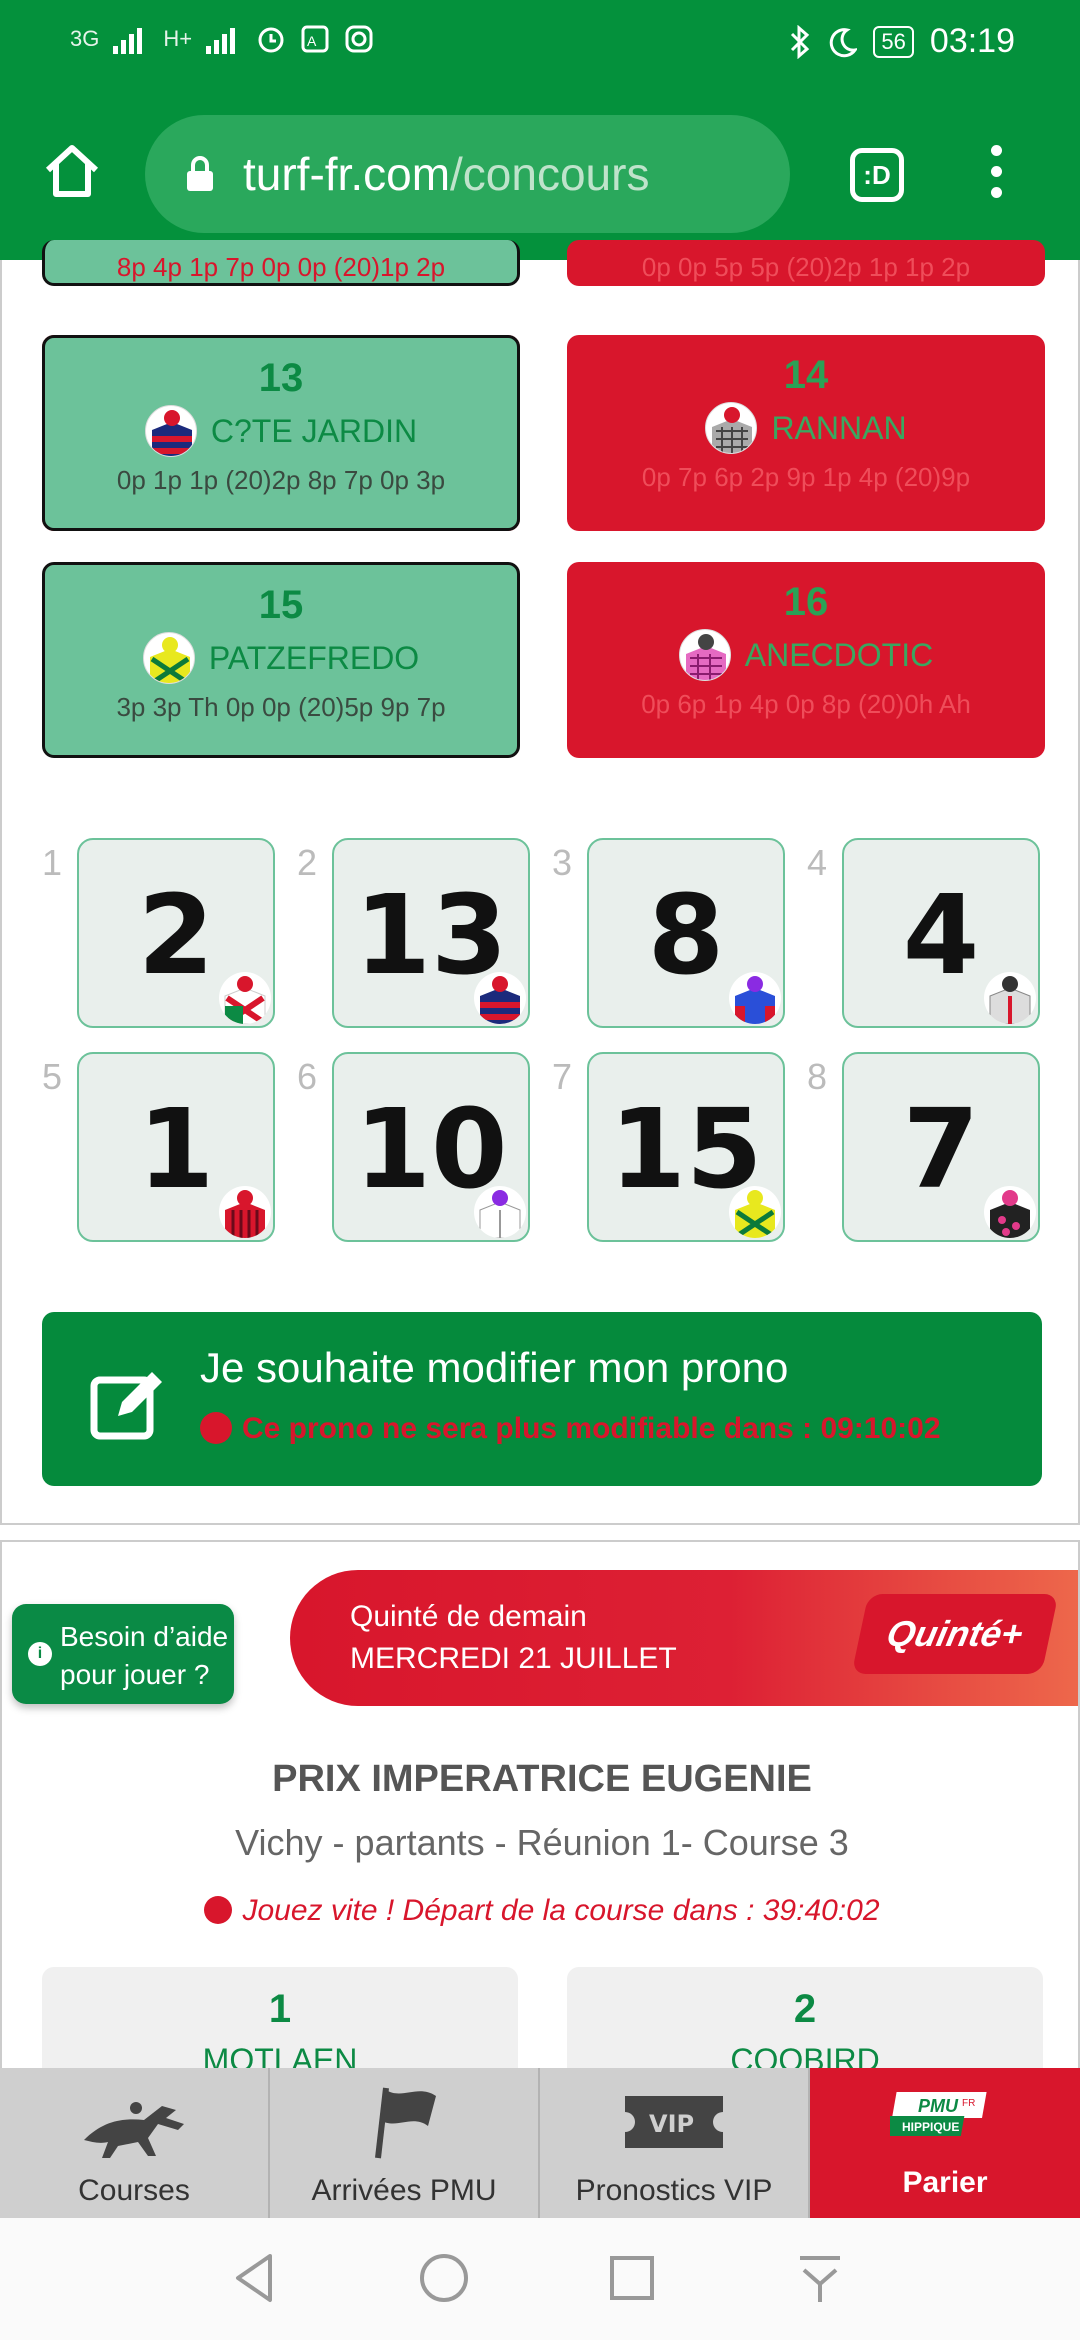  I want to click on pick-slot-2: 13, so click(431, 933).